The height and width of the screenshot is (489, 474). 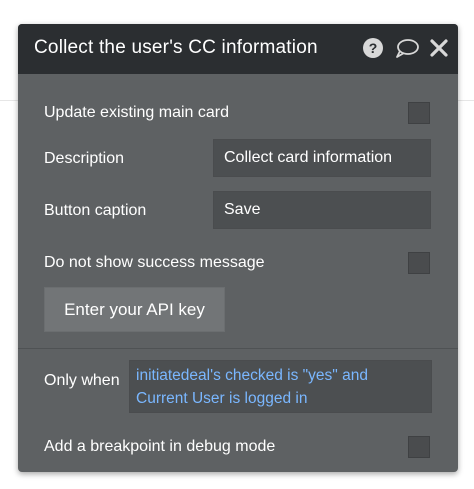 I want to click on panel-title: Collect the user's CC information, so click(x=176, y=47).